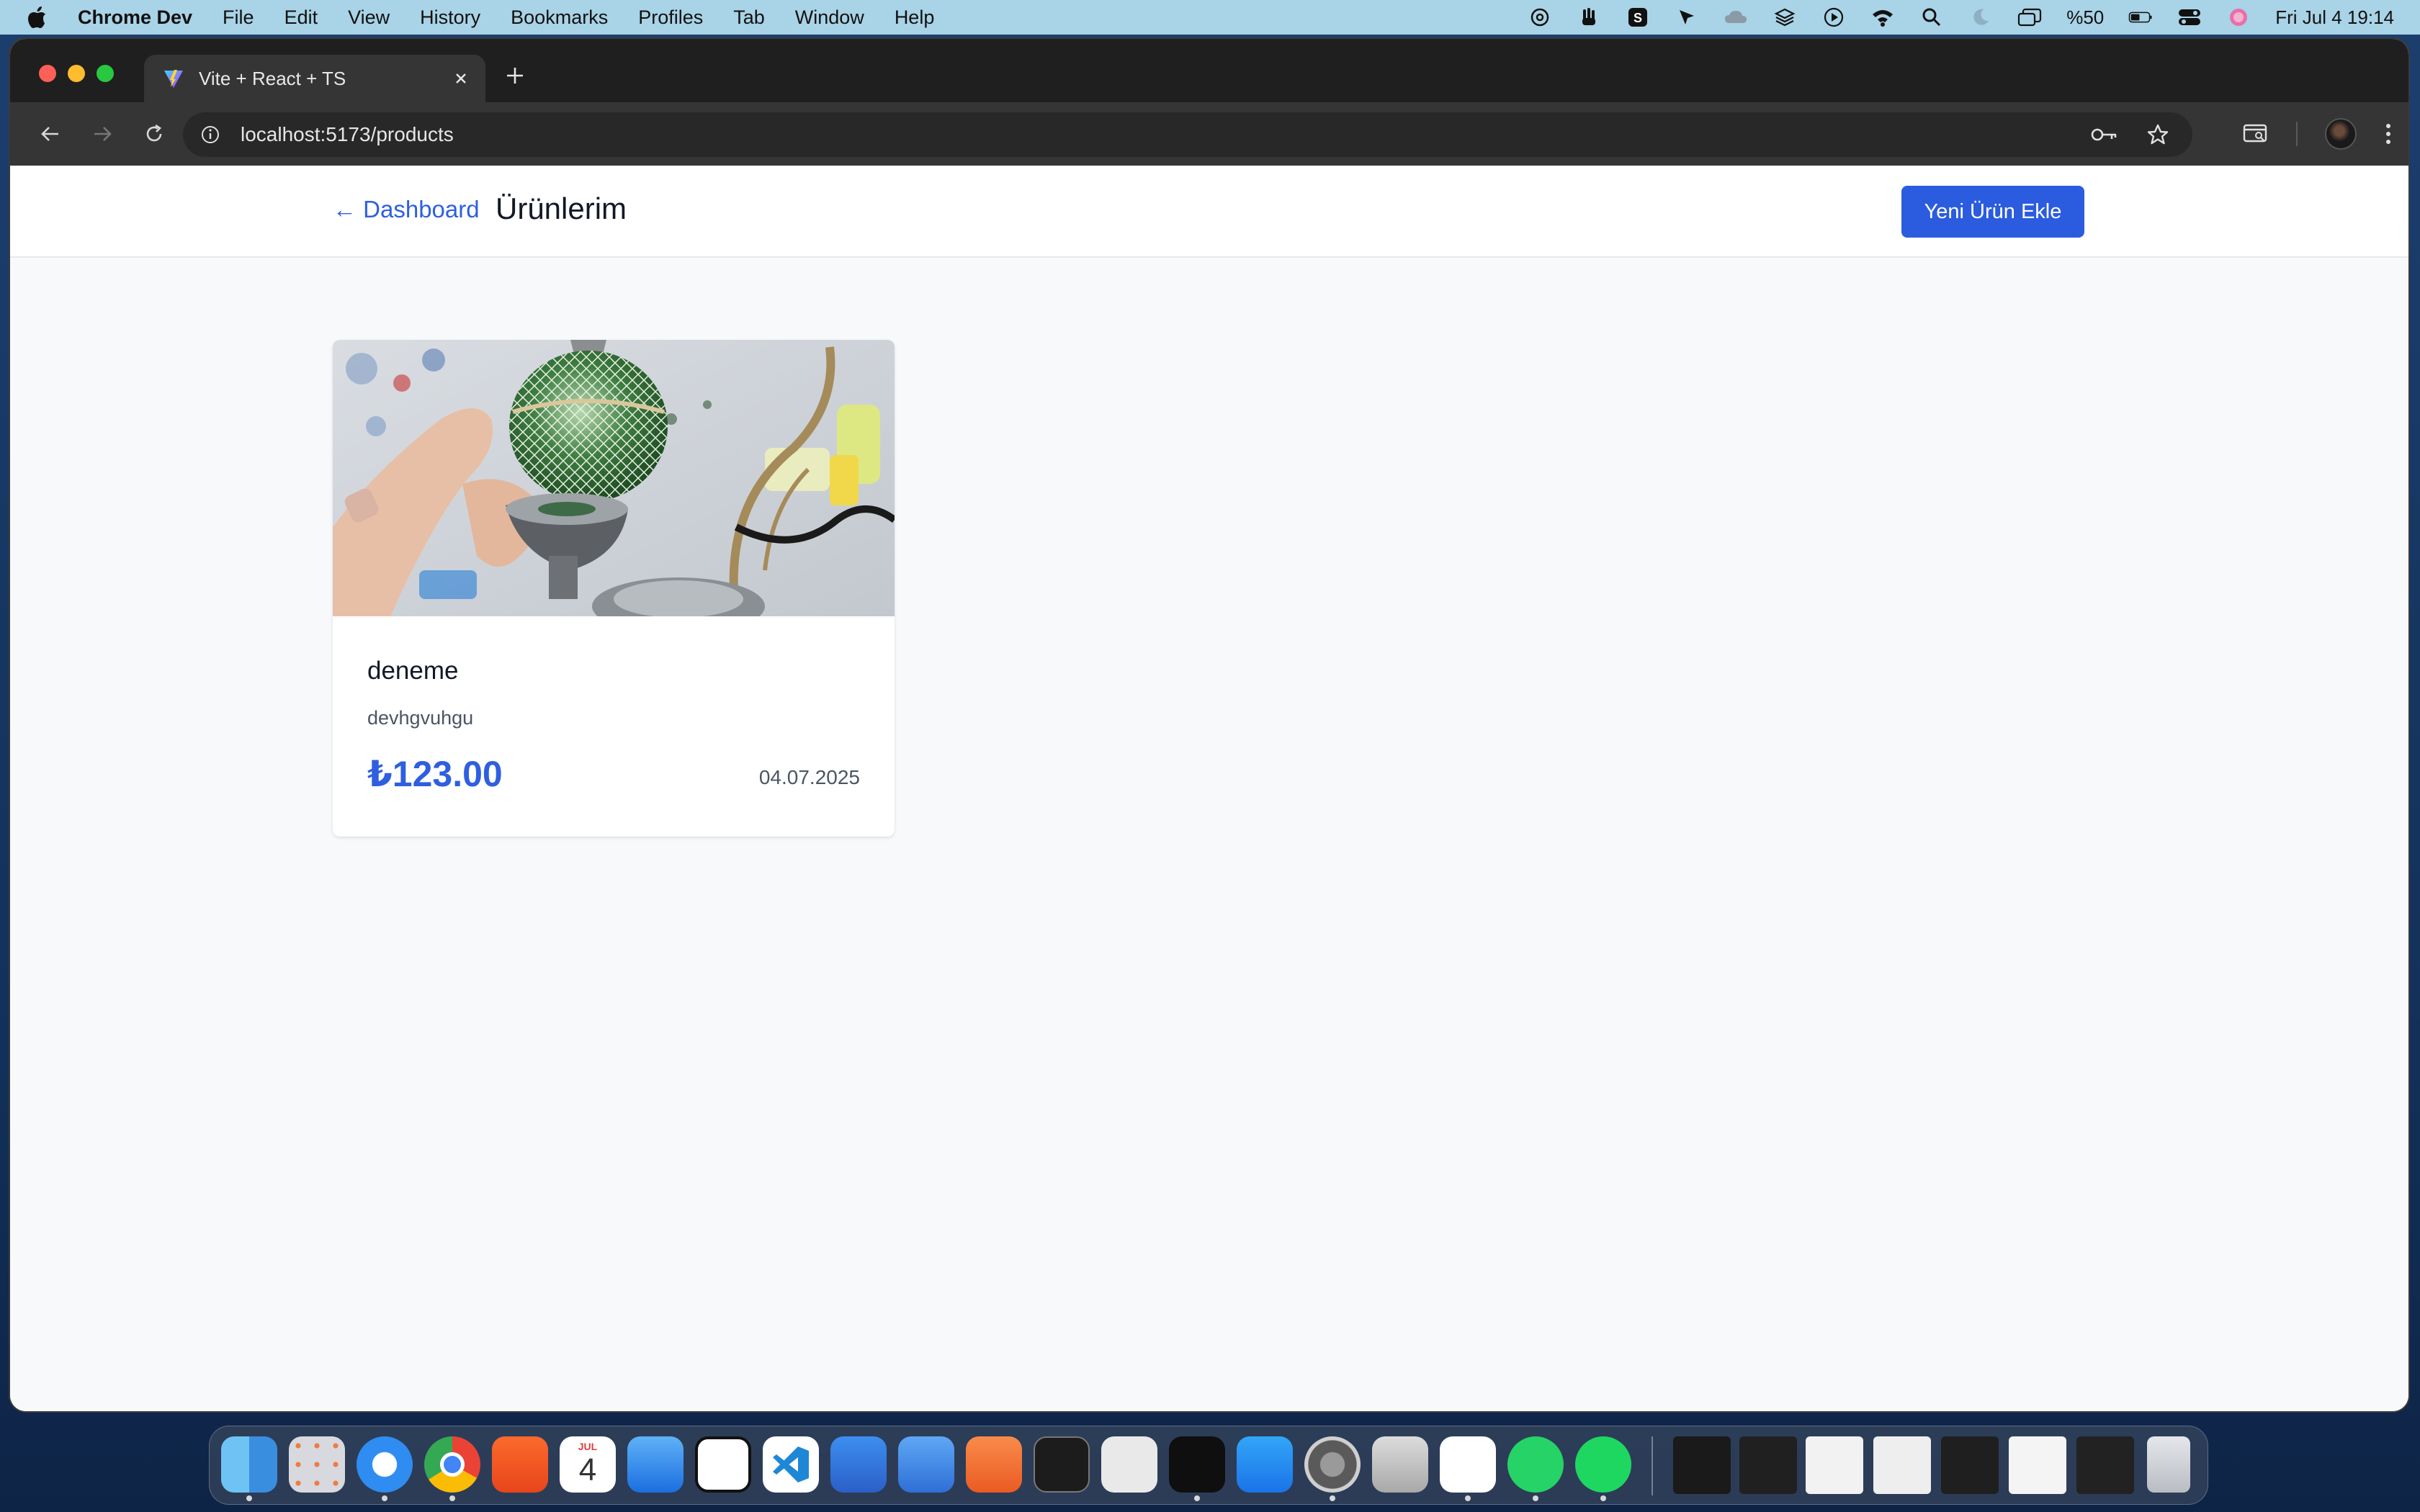 The height and width of the screenshot is (1512, 2420). What do you see at coordinates (369, 17) in the screenshot?
I see `menu-view: View` at bounding box center [369, 17].